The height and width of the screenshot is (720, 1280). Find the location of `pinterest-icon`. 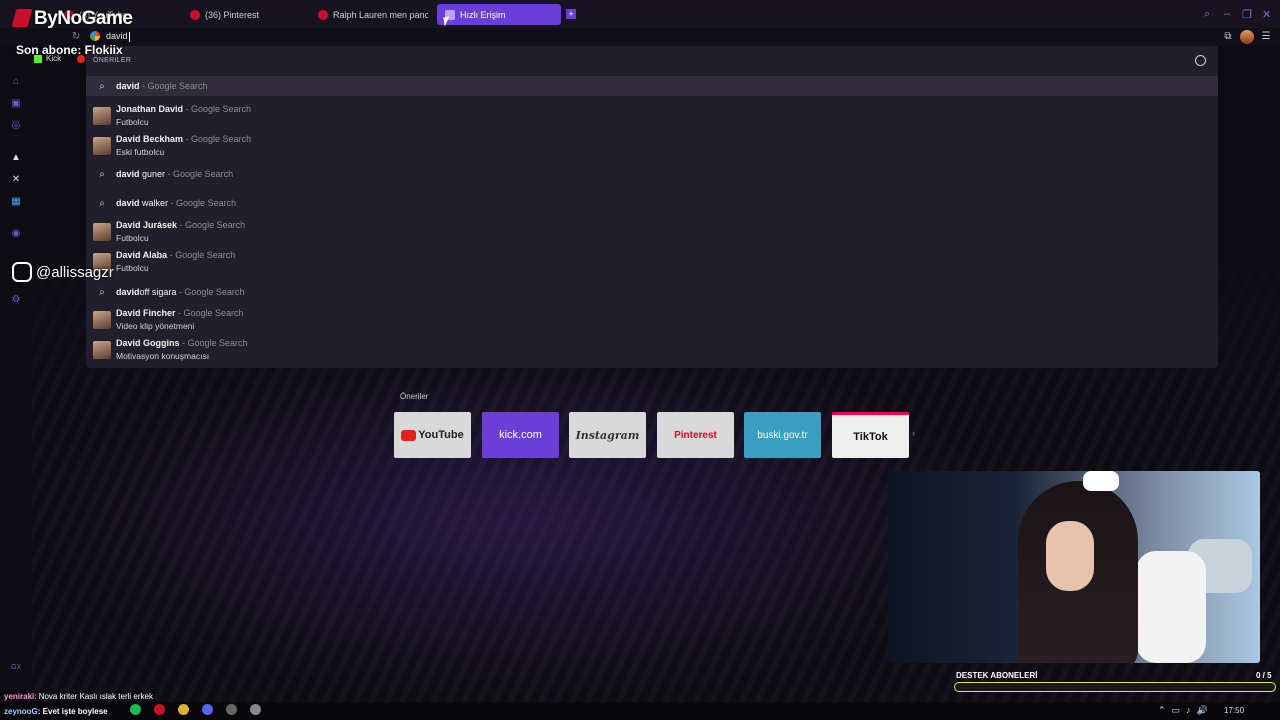

pinterest-icon is located at coordinates (323, 14).